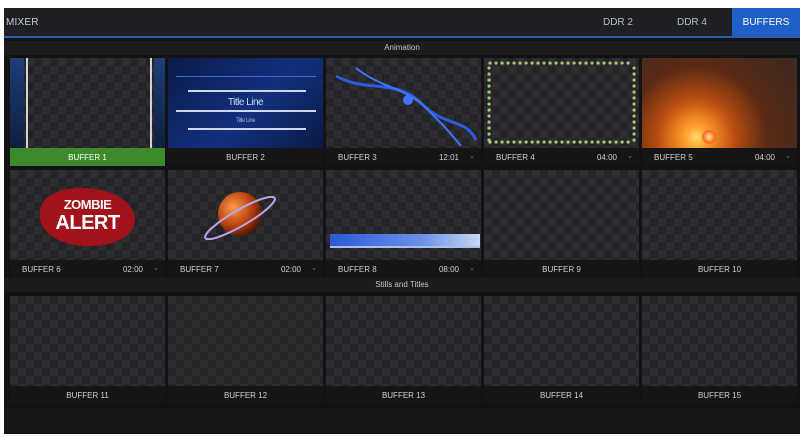 The image size is (804, 437). Describe the element at coordinates (247, 91) in the screenshot. I see `title-bar-top` at that location.